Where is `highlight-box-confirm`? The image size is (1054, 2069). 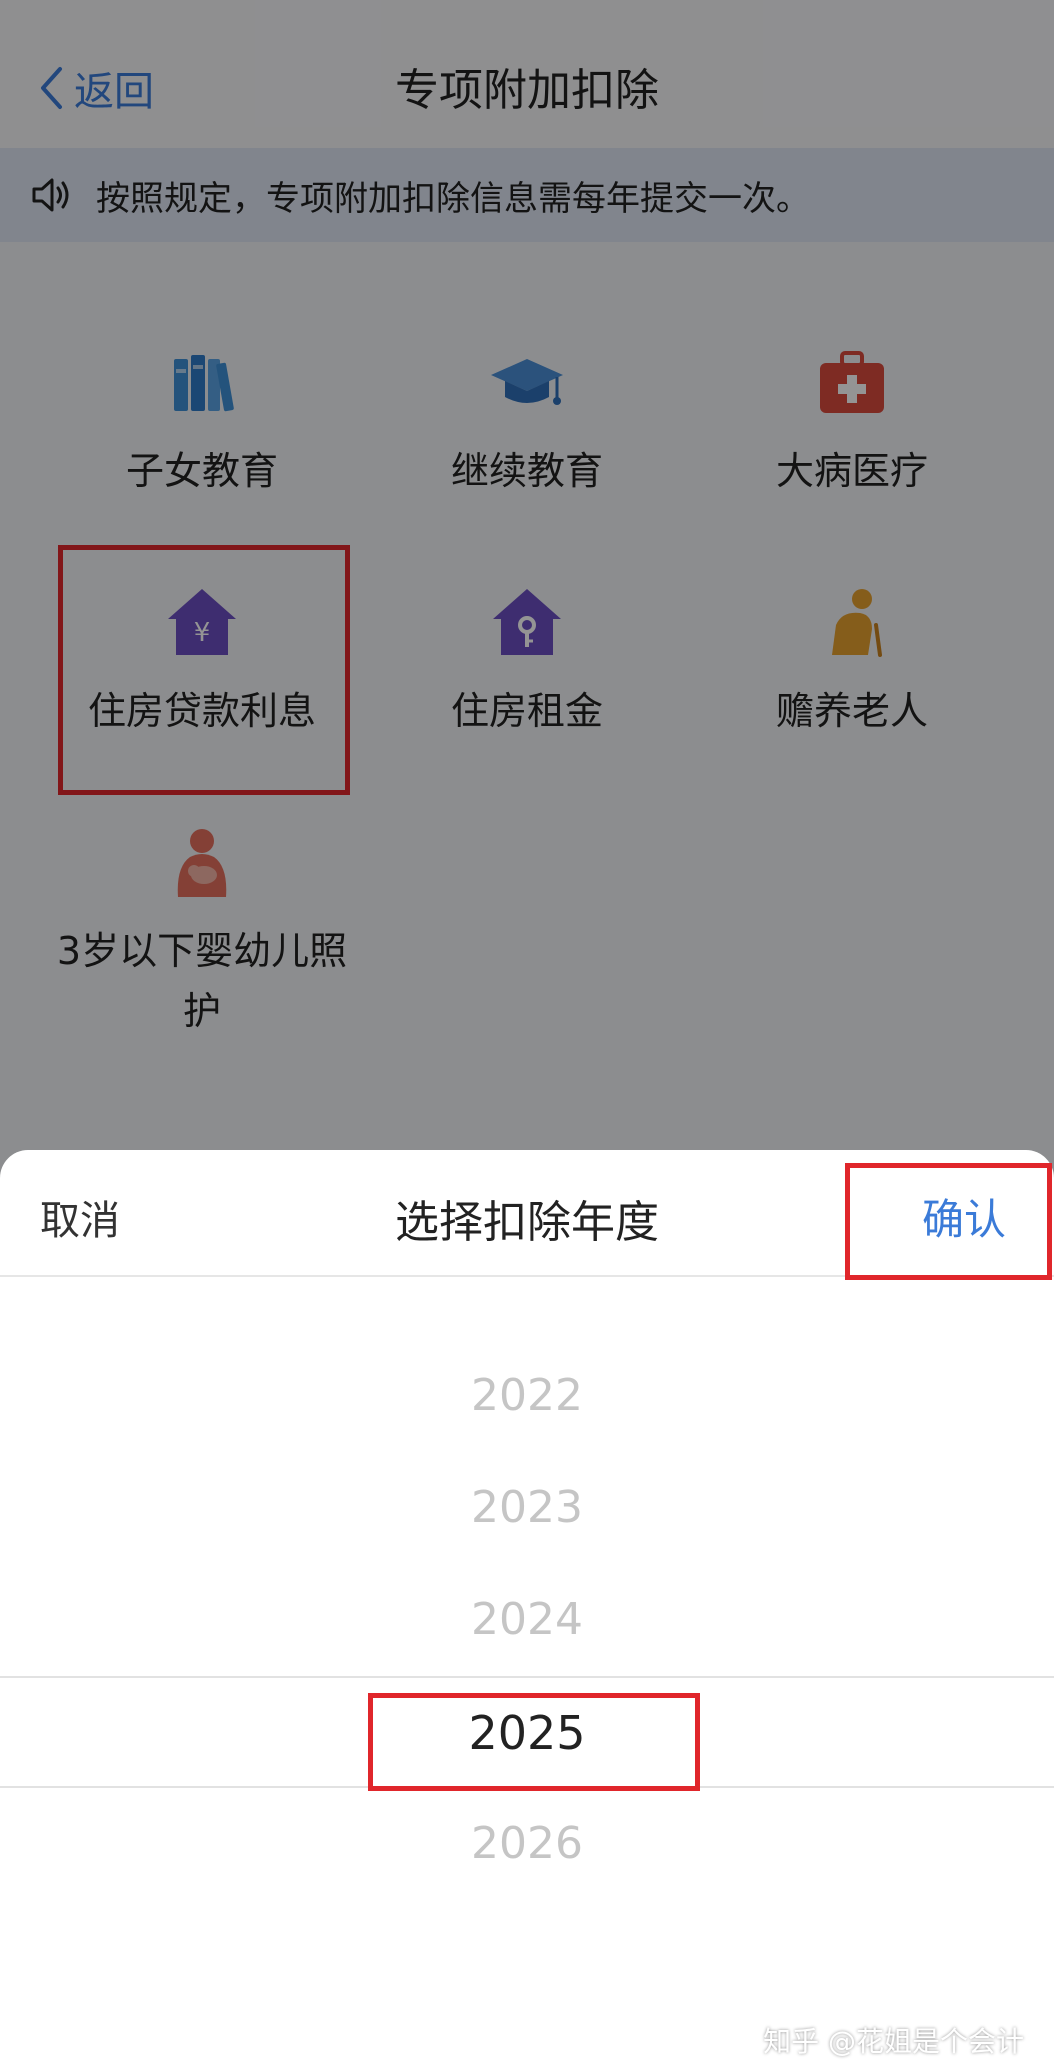
highlight-box-confirm is located at coordinates (948, 1221).